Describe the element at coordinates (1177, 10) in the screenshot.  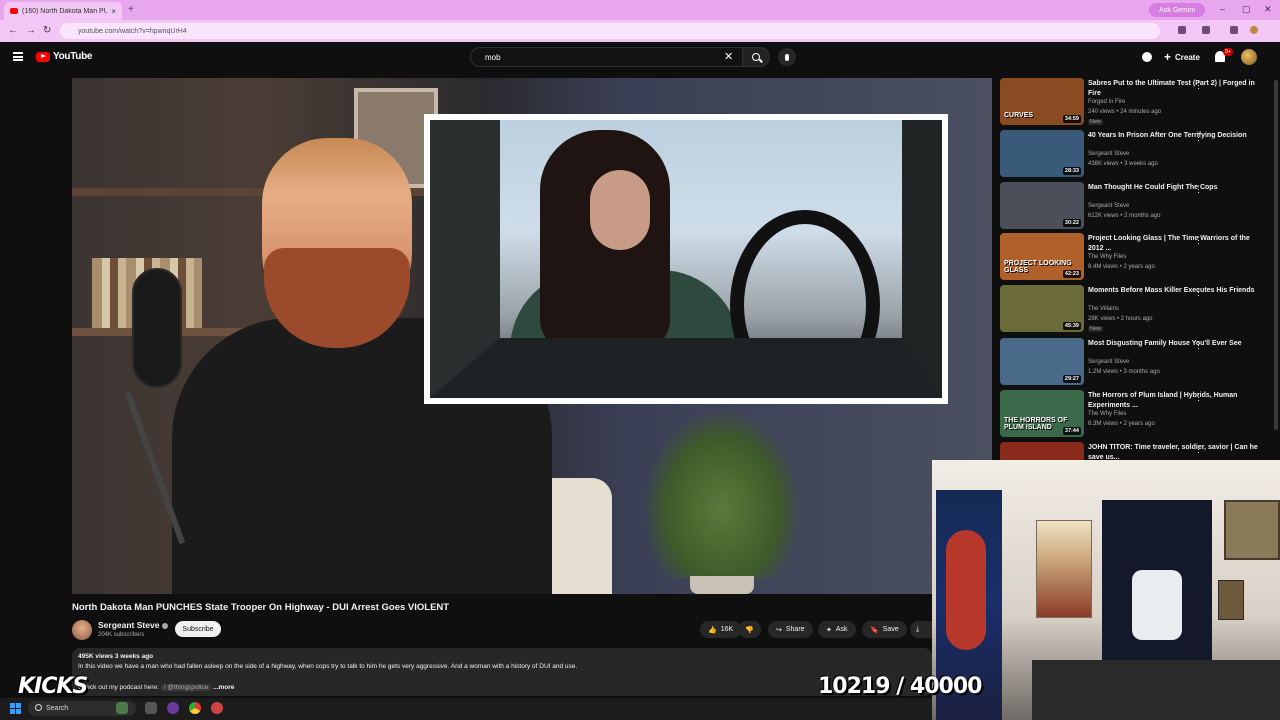
I see `ask-gemini-button: Ask Gemini` at that location.